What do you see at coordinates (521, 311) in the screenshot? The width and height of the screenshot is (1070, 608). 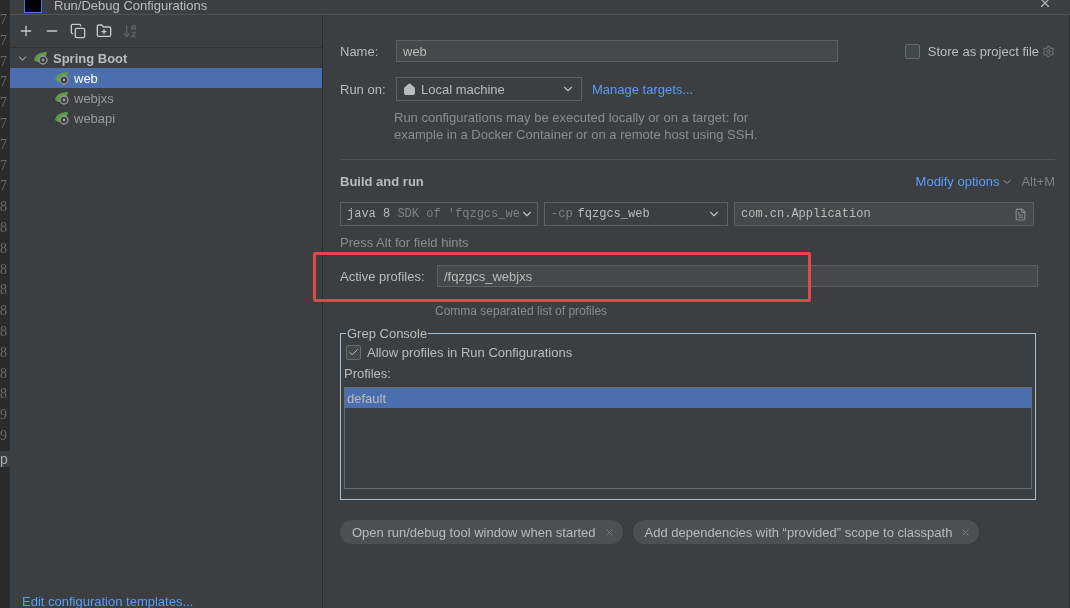 I see `profiles-hint: Comma separated list of profiles` at bounding box center [521, 311].